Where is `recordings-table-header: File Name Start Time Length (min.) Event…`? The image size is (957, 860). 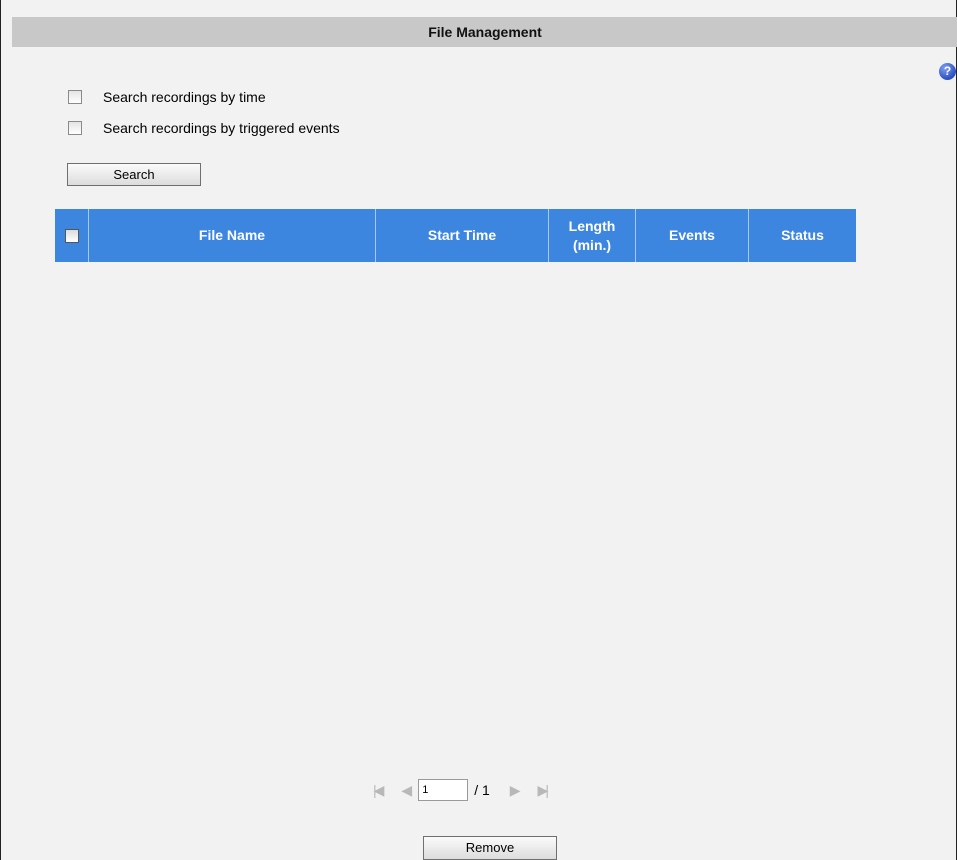
recordings-table-header: File Name Start Time Length (min.) Event… is located at coordinates (455, 235).